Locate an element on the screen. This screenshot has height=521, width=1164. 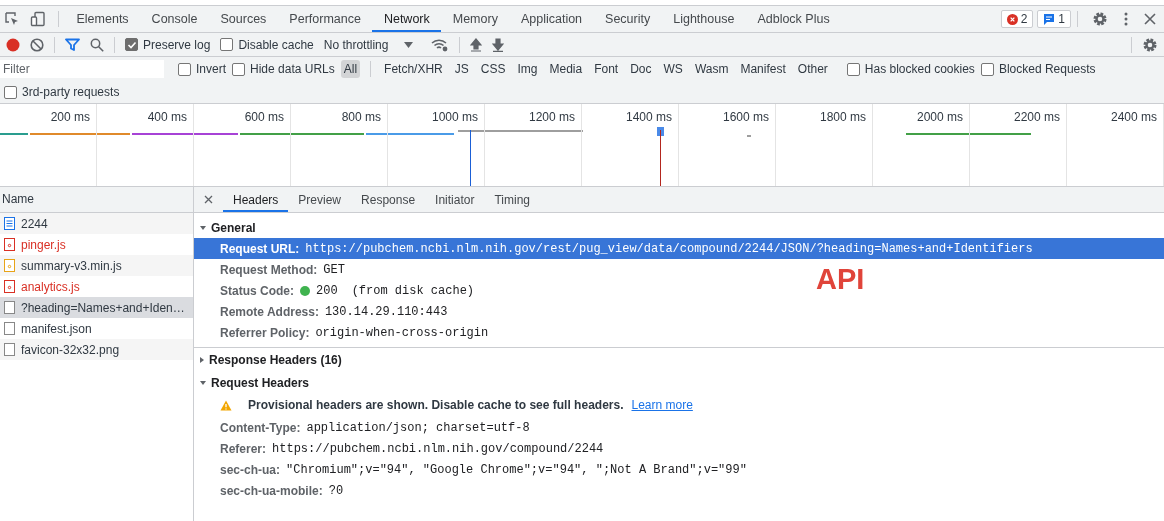
time-tick-label: 400 ms is located at coordinates (167, 117).